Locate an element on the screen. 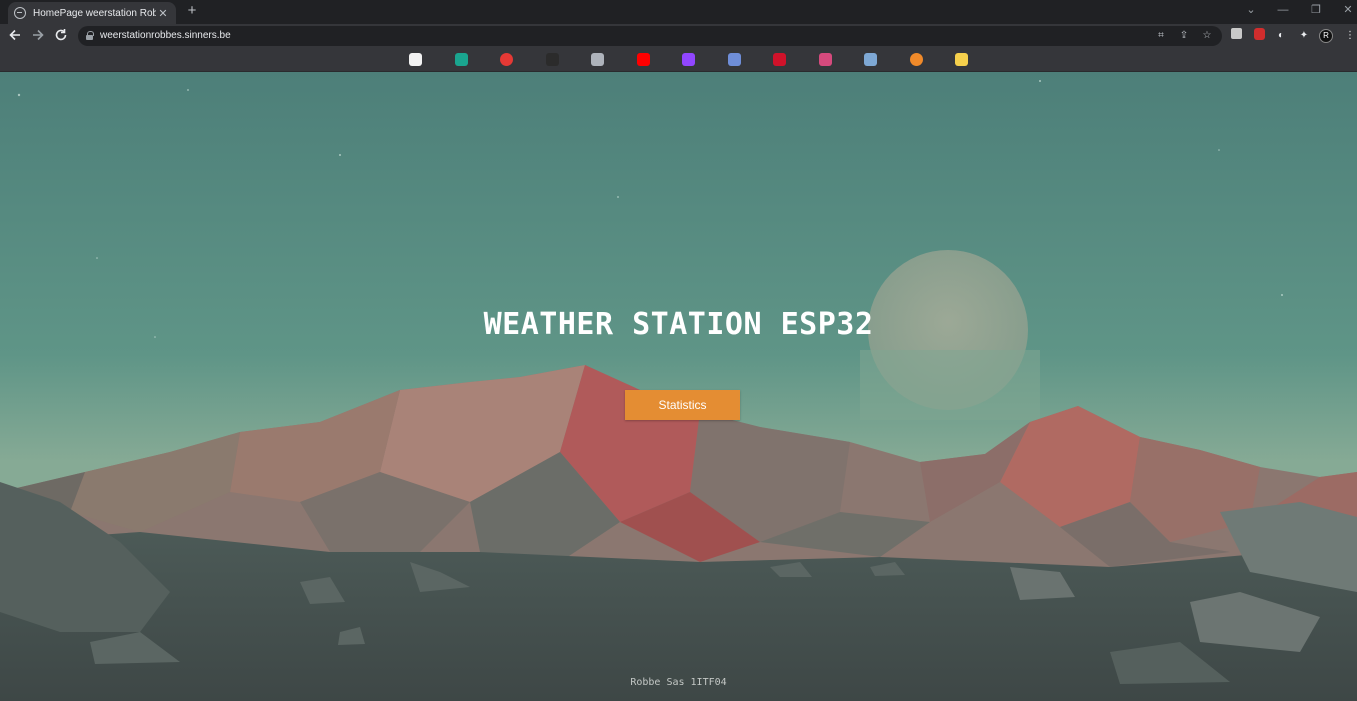 The height and width of the screenshot is (701, 1357). back-button is located at coordinates (15, 36).